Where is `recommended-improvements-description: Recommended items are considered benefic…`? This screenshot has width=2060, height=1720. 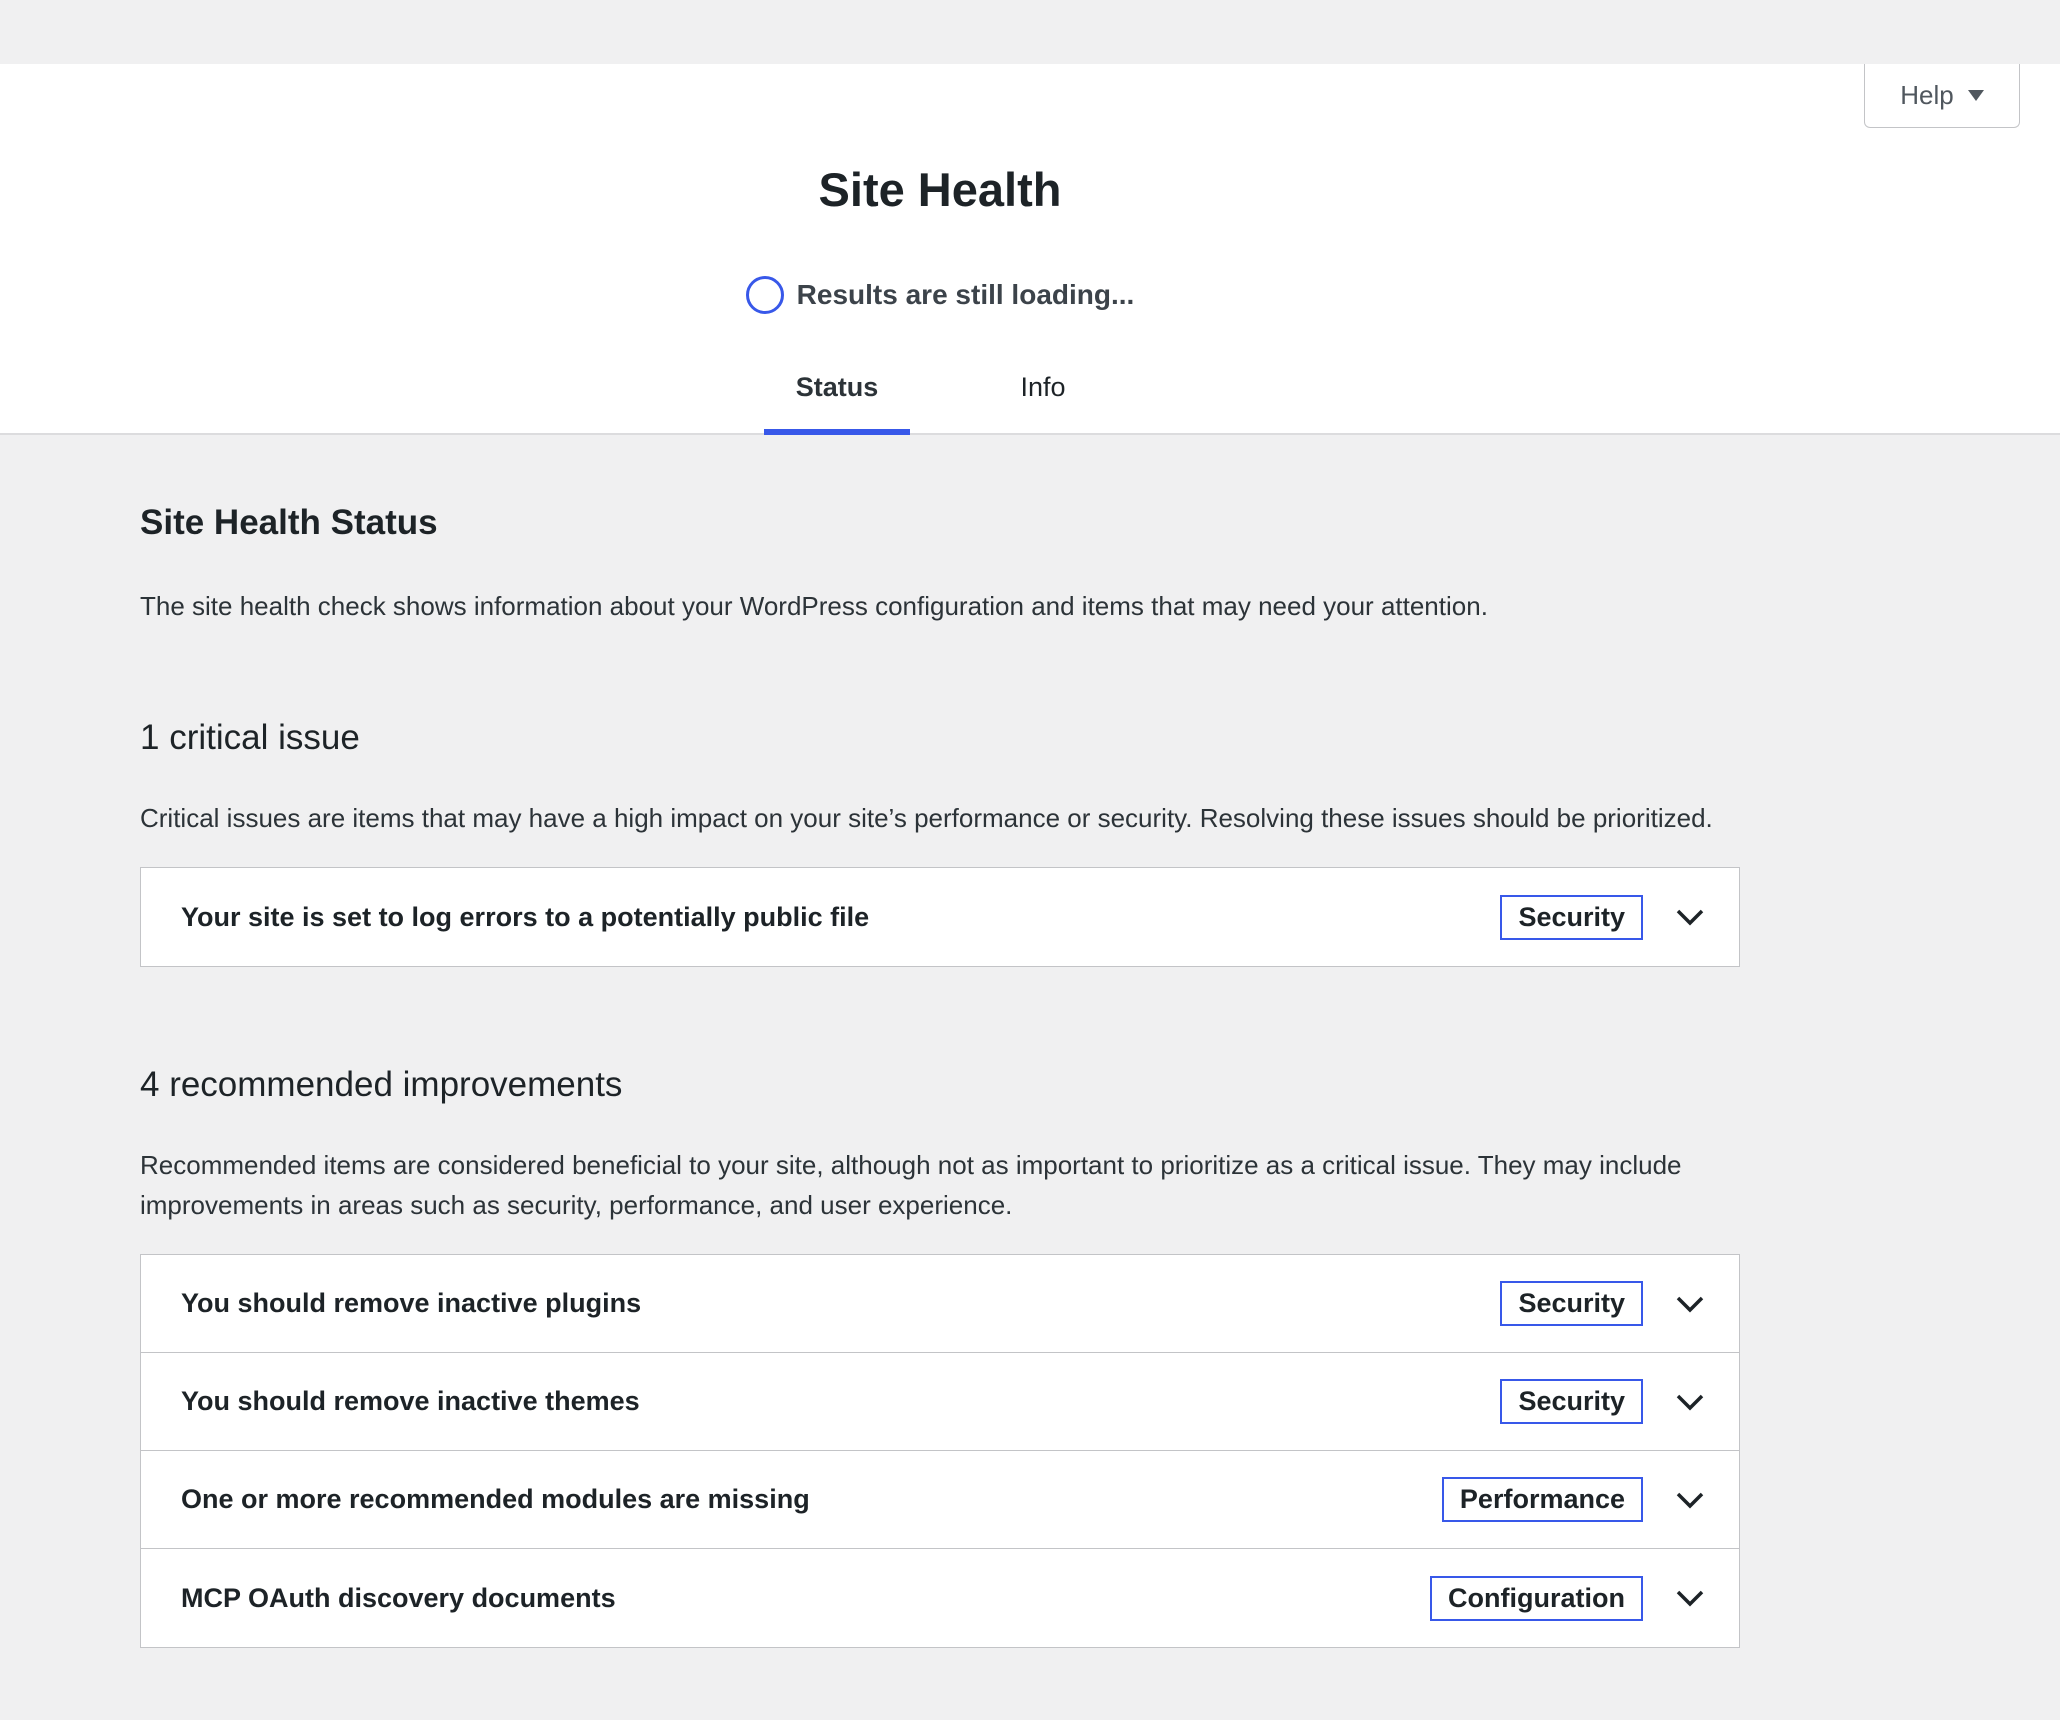 recommended-improvements-description: Recommended items are considered benefic… is located at coordinates (911, 1185).